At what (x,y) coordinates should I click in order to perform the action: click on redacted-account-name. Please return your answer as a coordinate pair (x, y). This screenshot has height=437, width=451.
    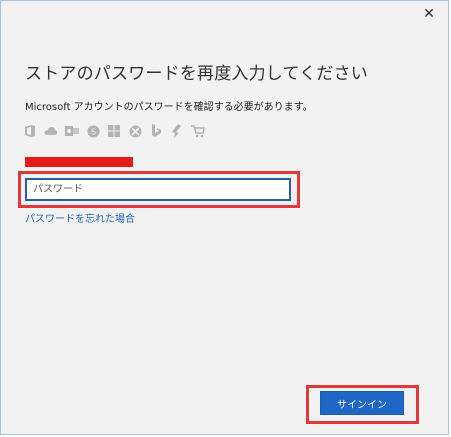
    Looking at the image, I should click on (79, 162).